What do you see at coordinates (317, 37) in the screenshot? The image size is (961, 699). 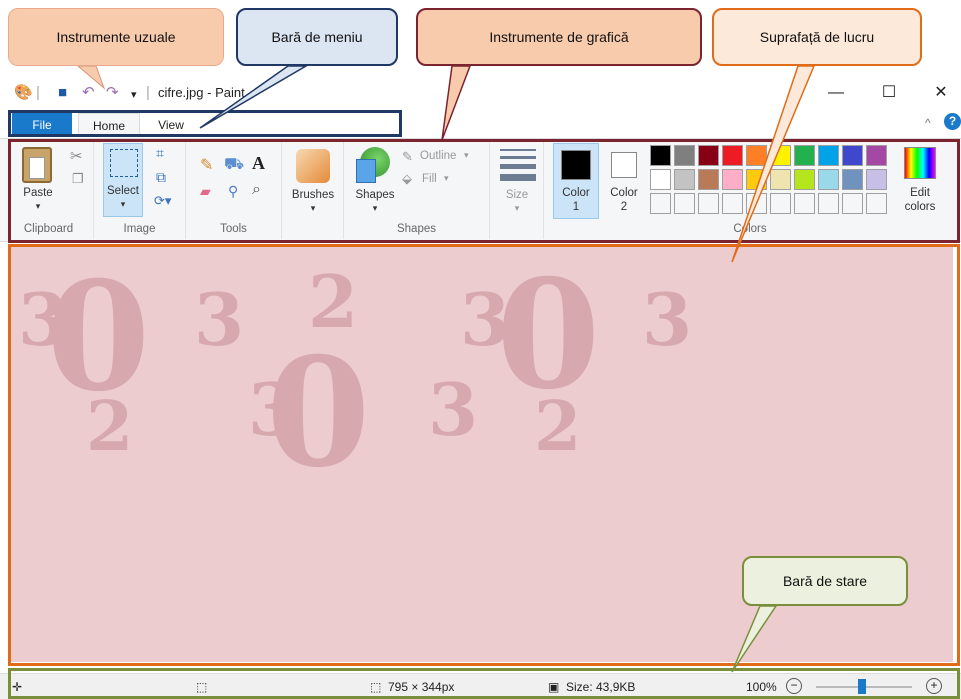 I see `callout-menu-bar: Bară de meniu` at bounding box center [317, 37].